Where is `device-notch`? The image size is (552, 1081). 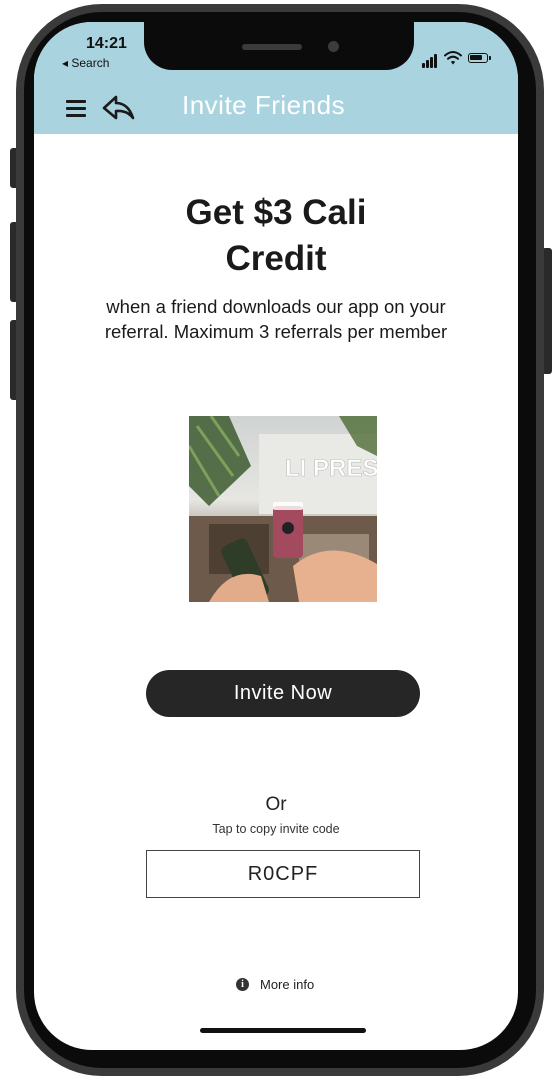 device-notch is located at coordinates (279, 46).